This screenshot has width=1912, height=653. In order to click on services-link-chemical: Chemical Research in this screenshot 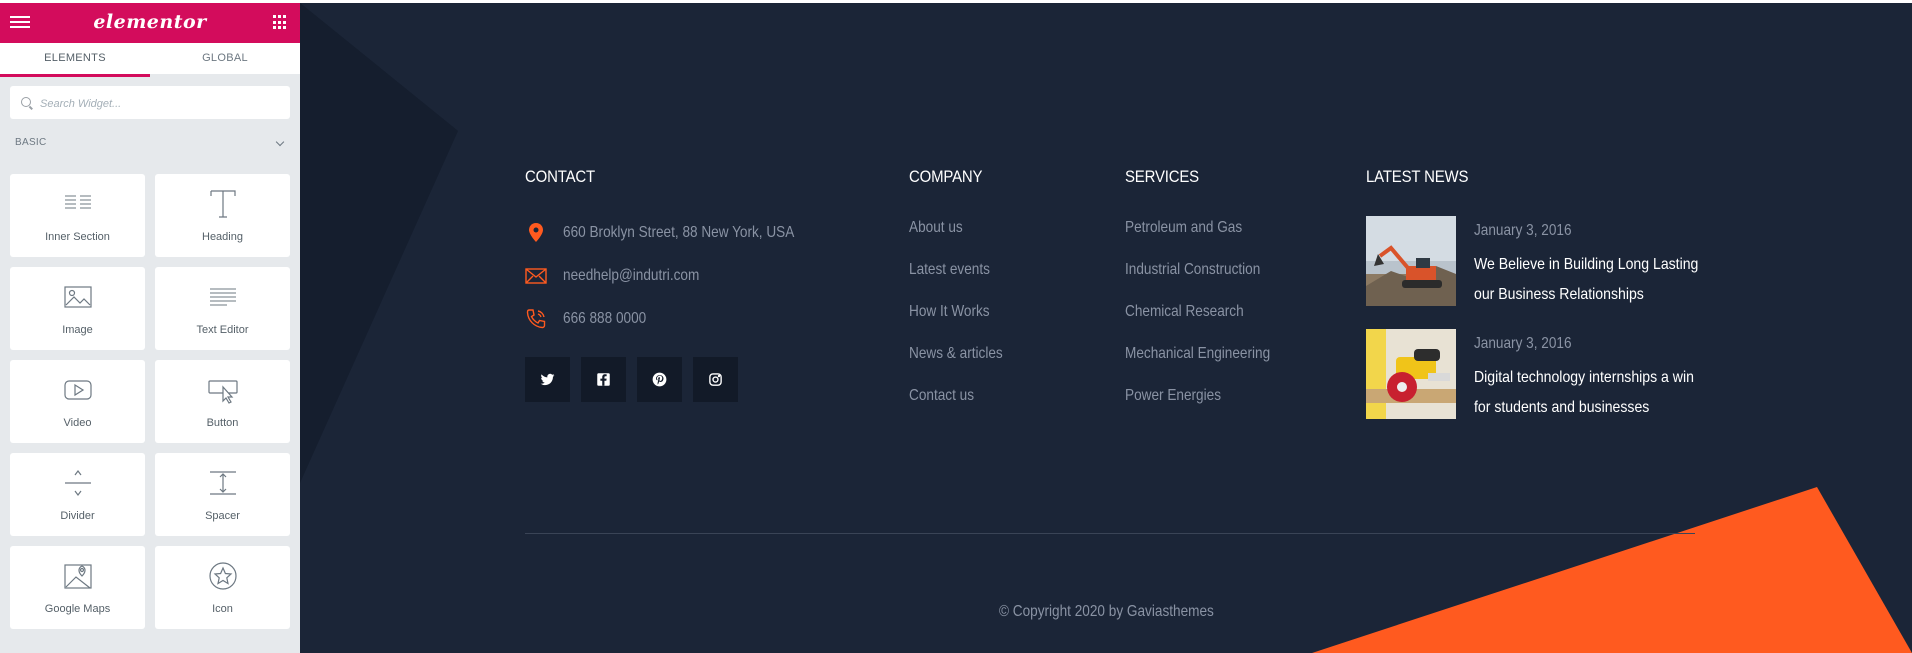, I will do `click(1184, 312)`.